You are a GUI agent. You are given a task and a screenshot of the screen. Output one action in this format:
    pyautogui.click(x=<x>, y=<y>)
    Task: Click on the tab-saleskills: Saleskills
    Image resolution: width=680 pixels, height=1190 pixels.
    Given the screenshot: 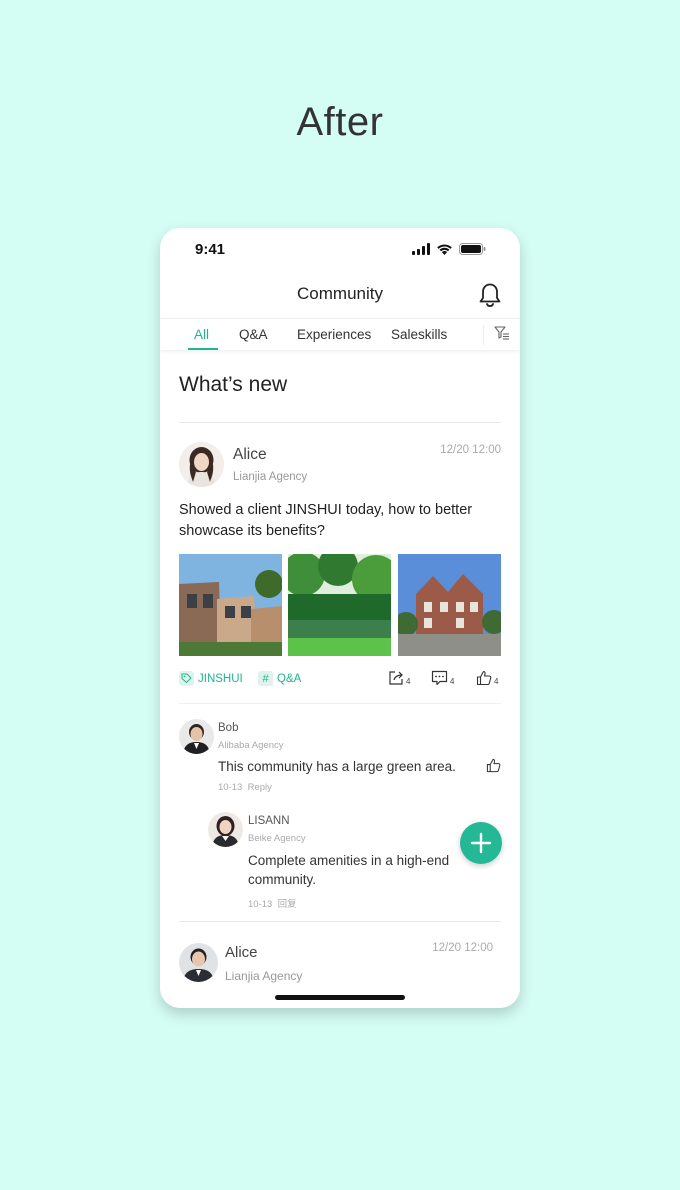 What is the action you would take?
    pyautogui.click(x=419, y=334)
    